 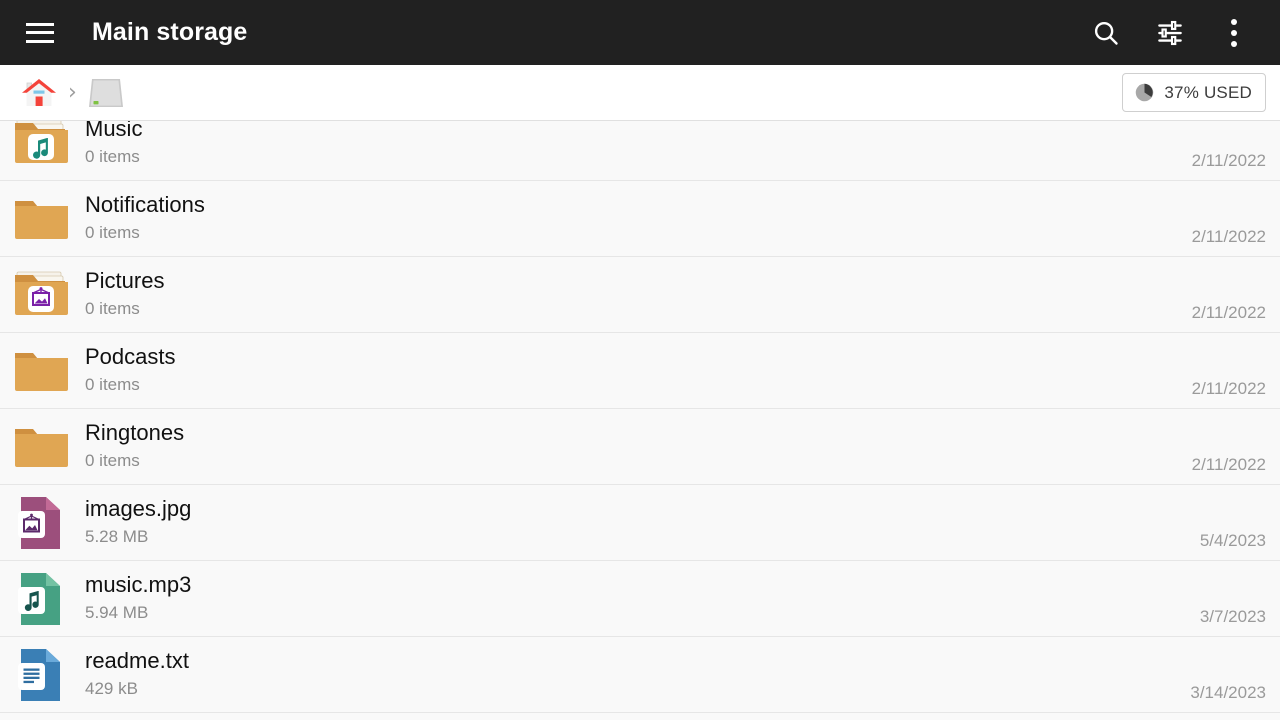 I want to click on file-list-row-text: Notifications 0 items, so click(x=638, y=218).